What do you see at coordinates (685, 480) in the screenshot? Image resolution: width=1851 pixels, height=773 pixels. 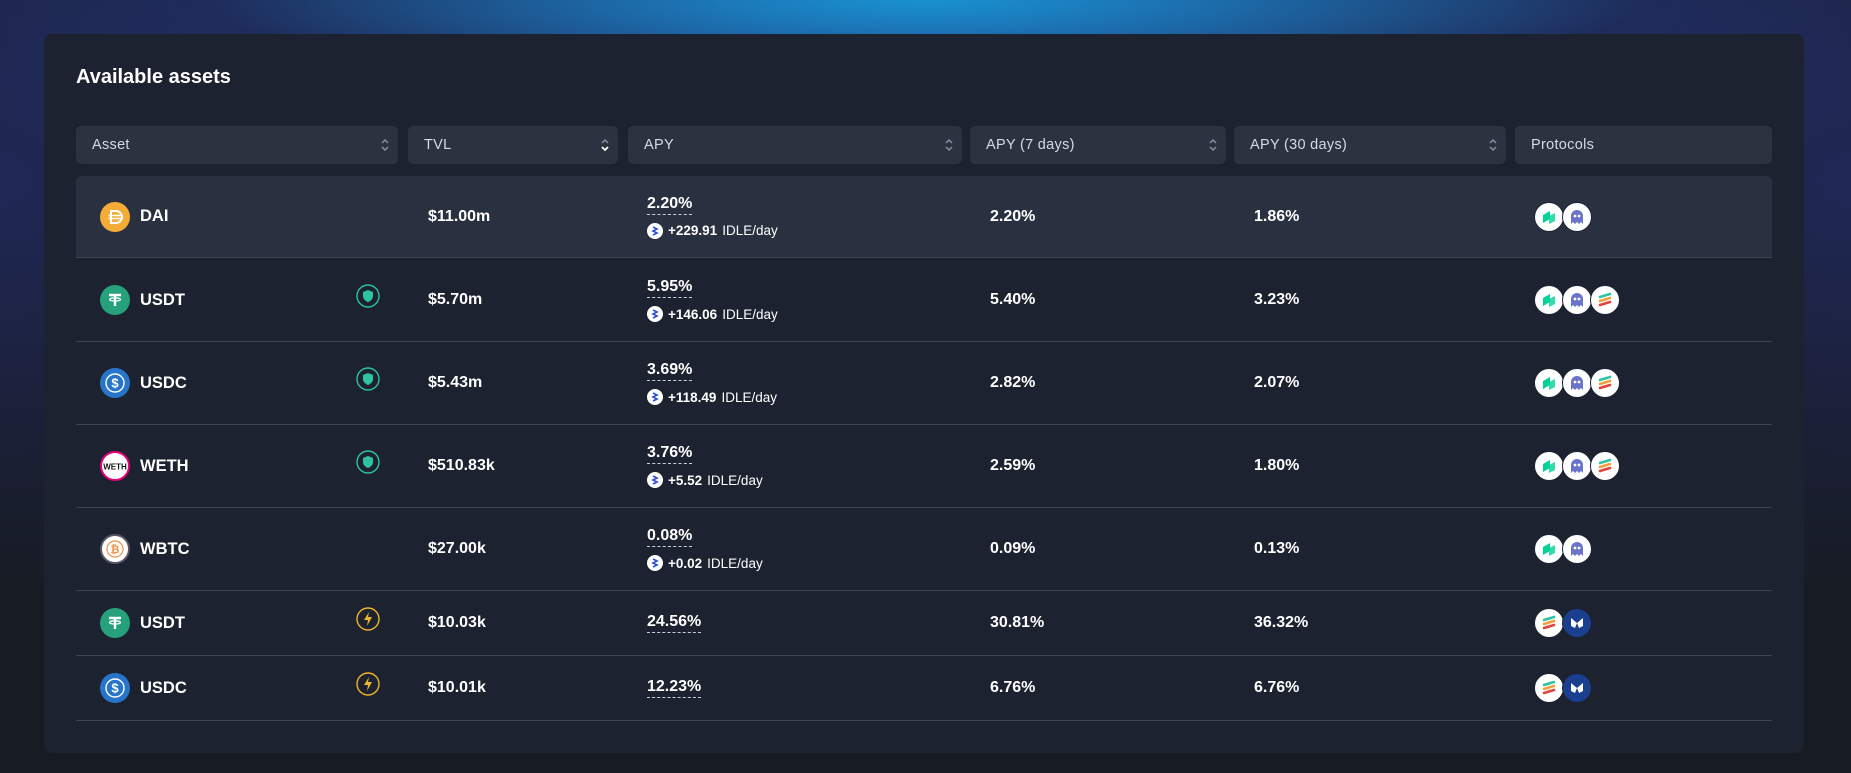 I see `idle-amount: +5.52` at bounding box center [685, 480].